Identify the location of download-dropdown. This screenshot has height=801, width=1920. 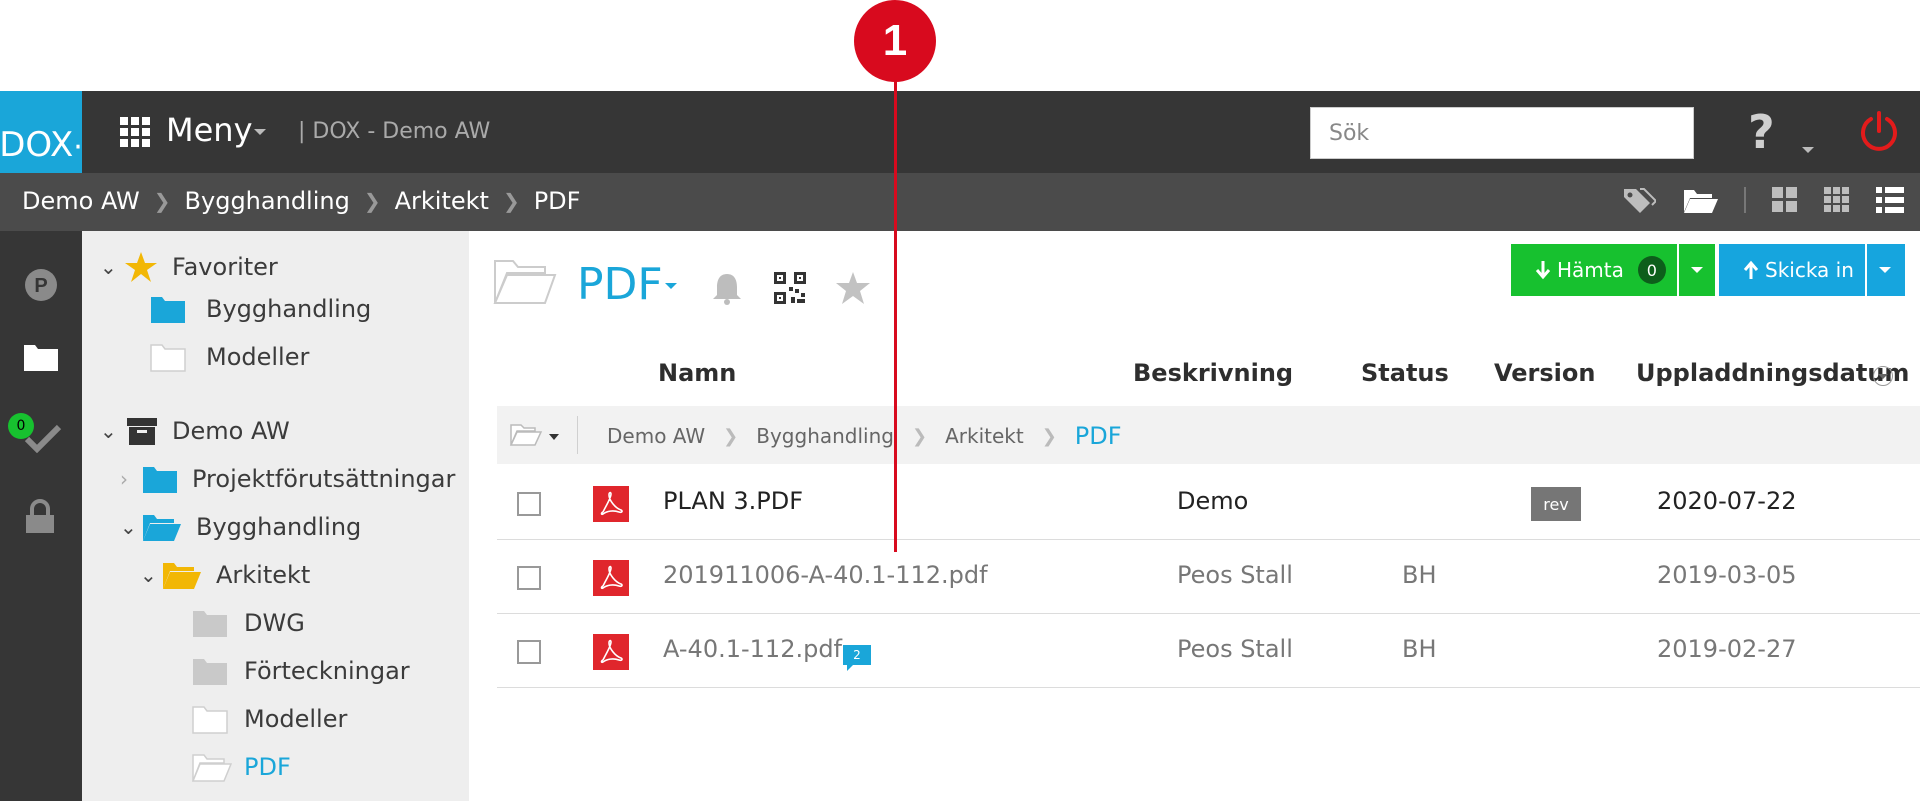
(1697, 270).